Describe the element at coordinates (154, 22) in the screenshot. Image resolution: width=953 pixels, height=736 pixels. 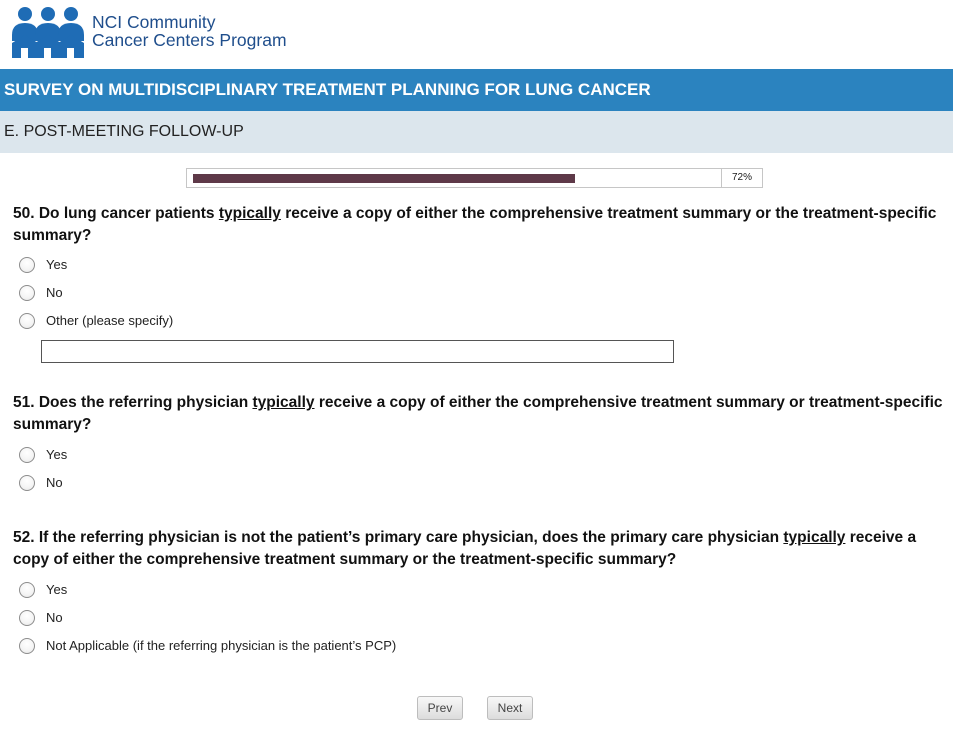
I see `logo-line-1: NCI Community` at that location.